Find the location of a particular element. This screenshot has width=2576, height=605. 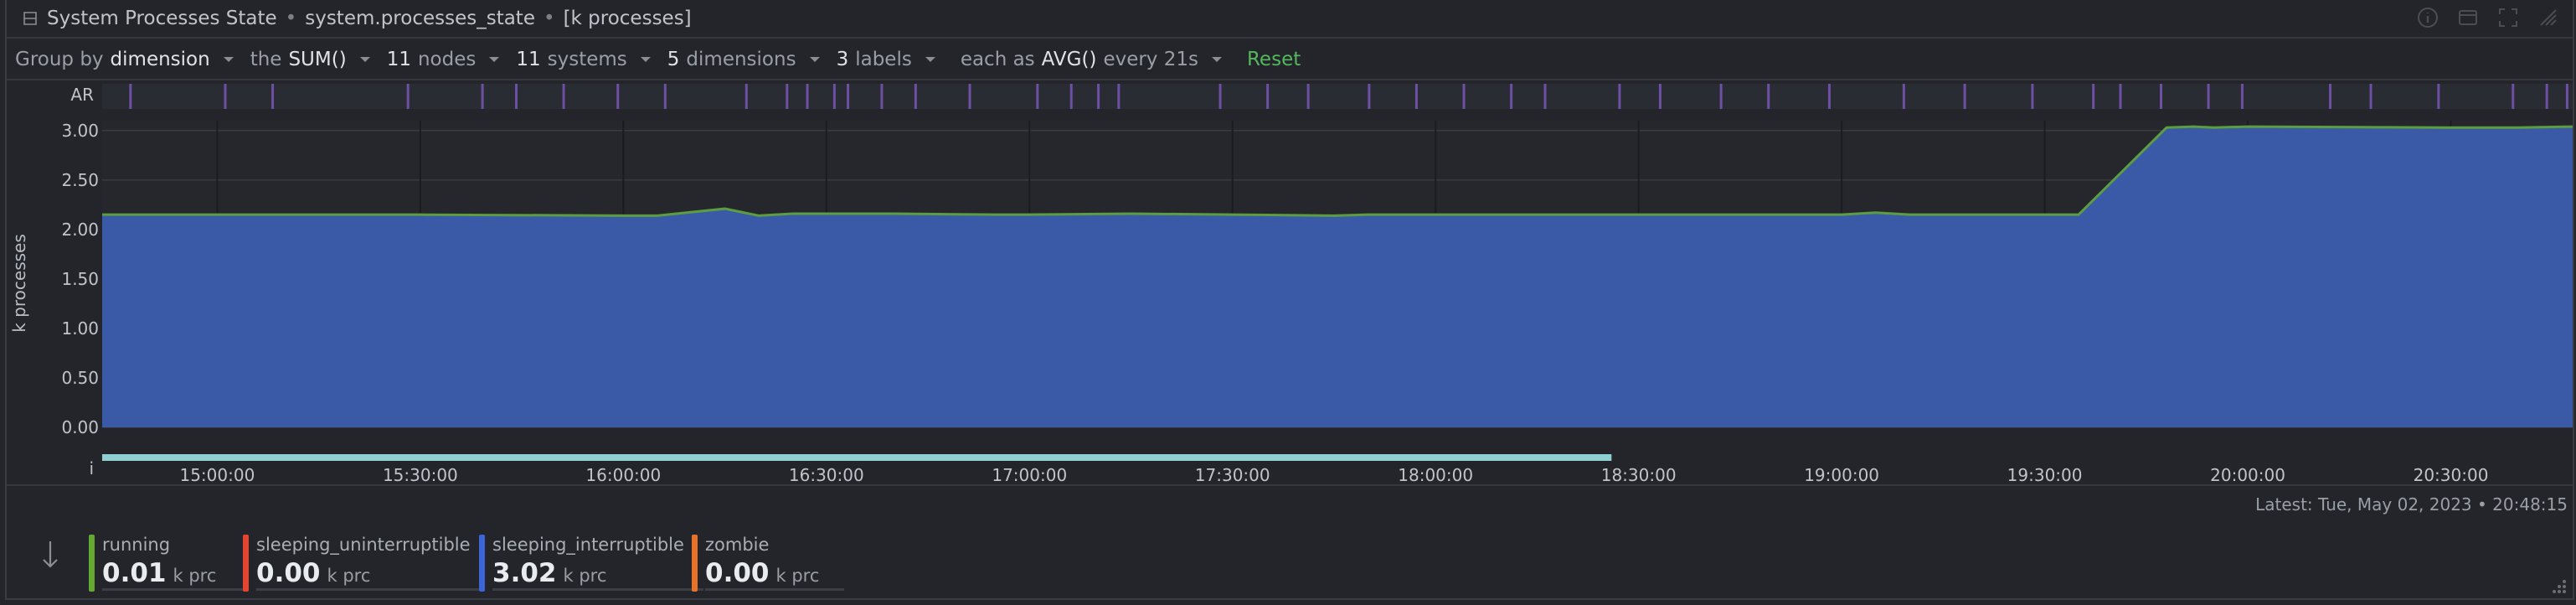

drag-handle-icon is located at coordinates (2548, 17).